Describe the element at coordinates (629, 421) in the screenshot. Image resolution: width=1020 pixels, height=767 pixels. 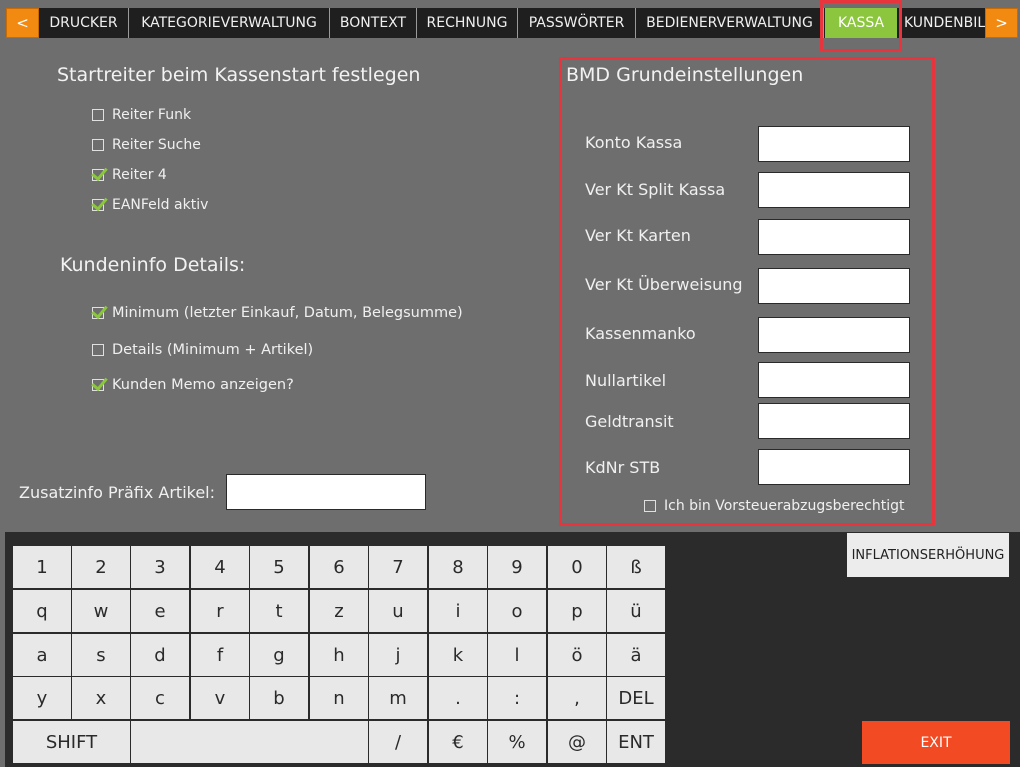
I see `field-label-geldtransit: Geldtransit` at that location.